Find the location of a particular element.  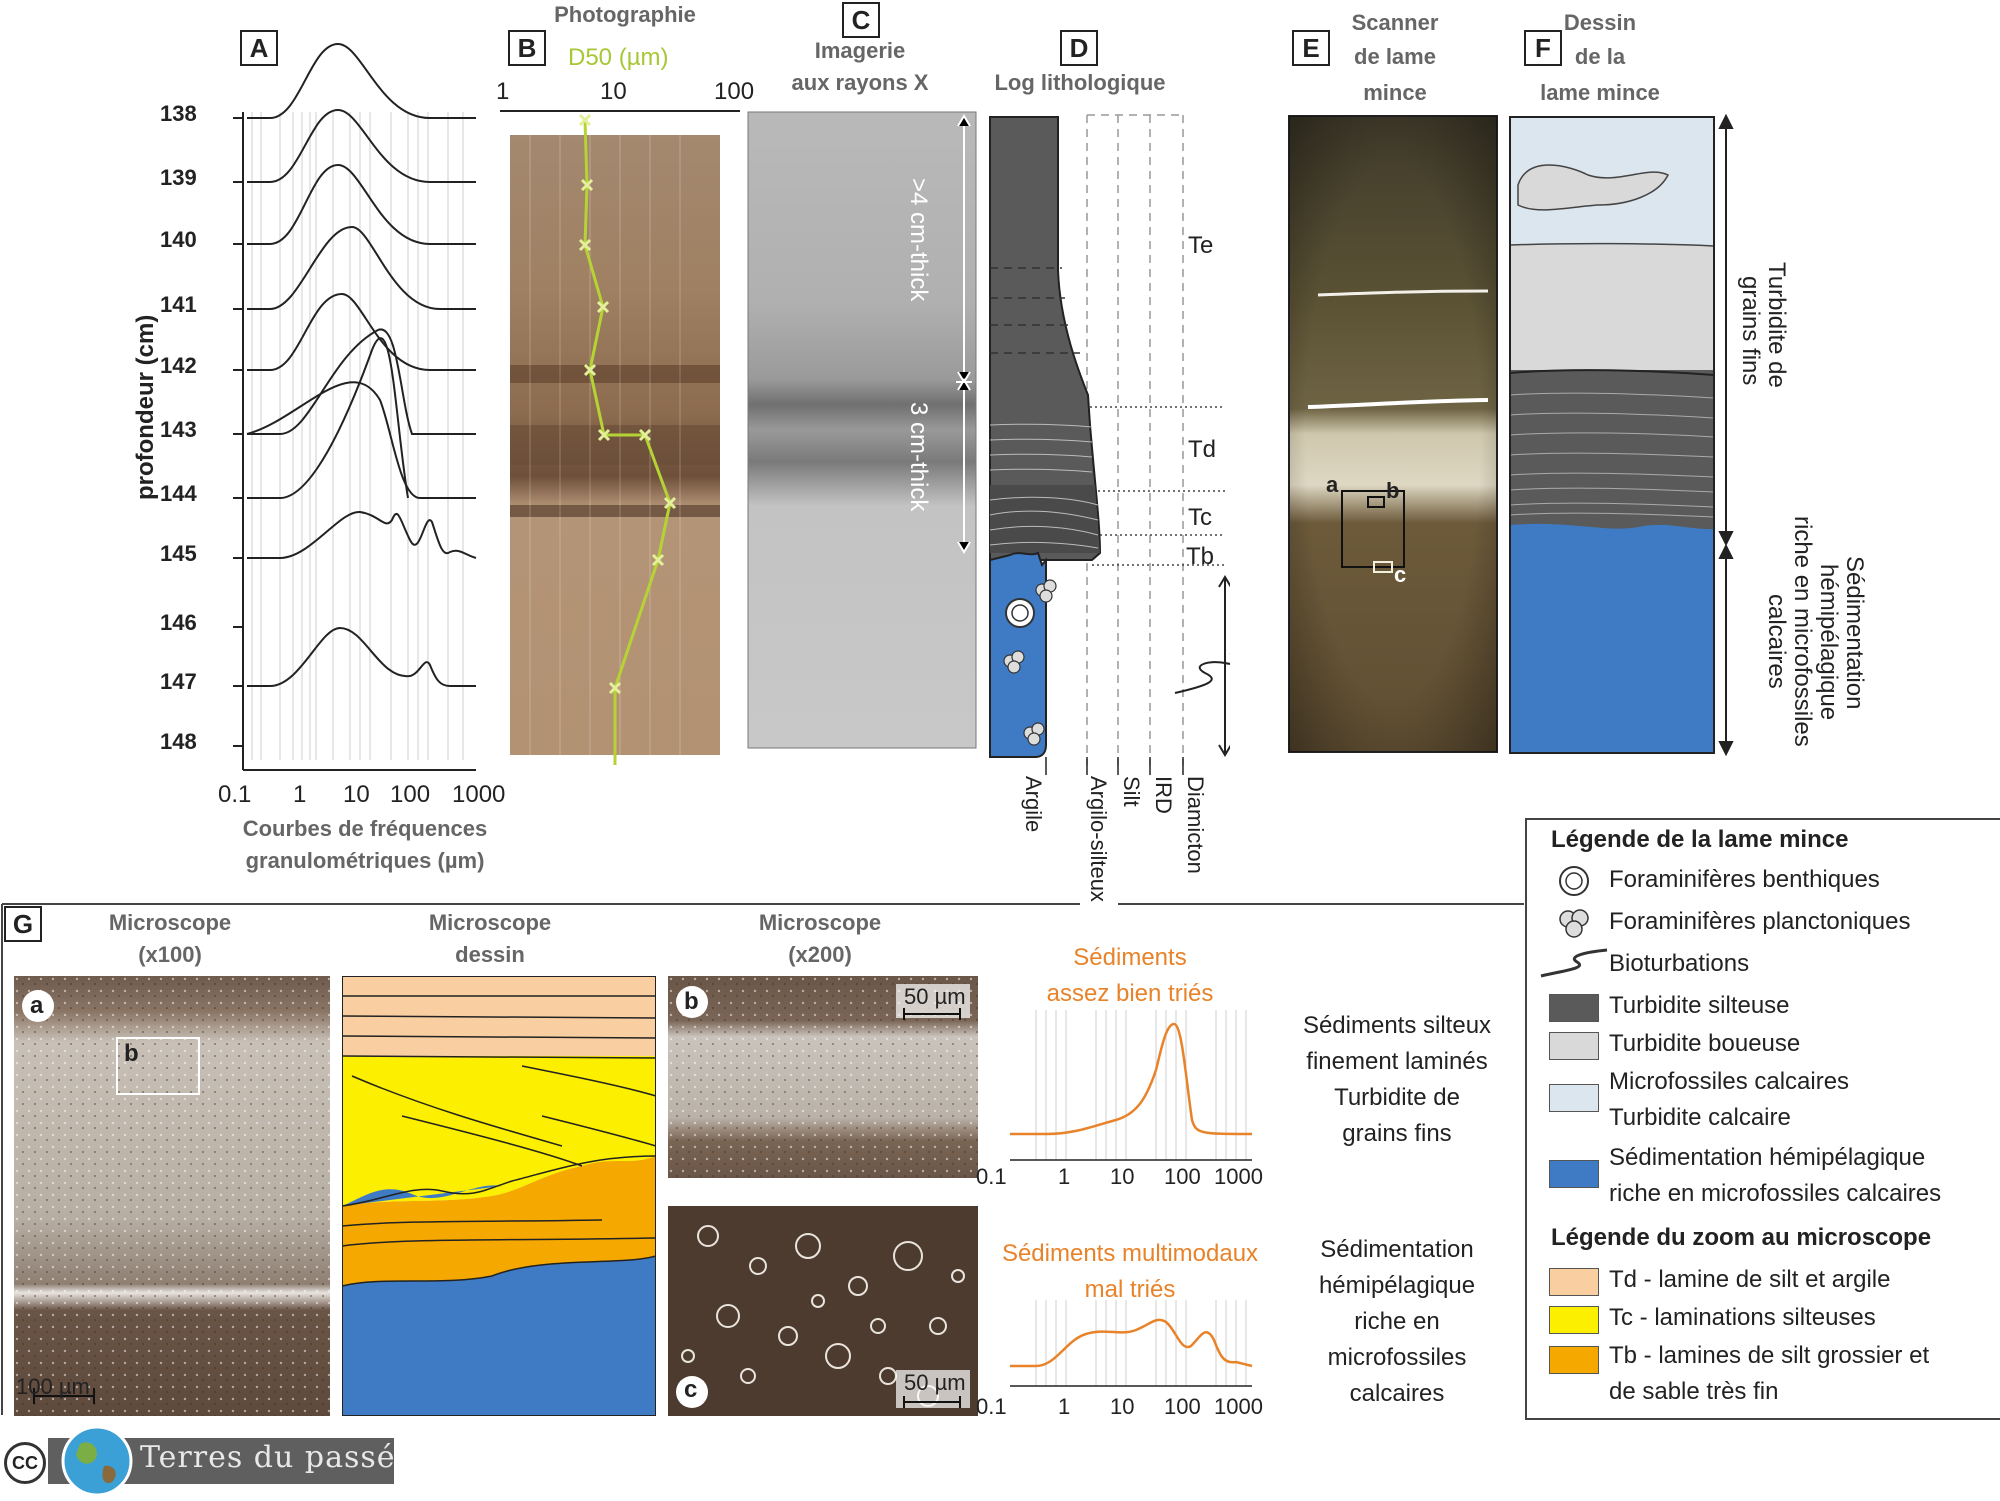

g-c1-xtick: 1 is located at coordinates (1064, 1176).